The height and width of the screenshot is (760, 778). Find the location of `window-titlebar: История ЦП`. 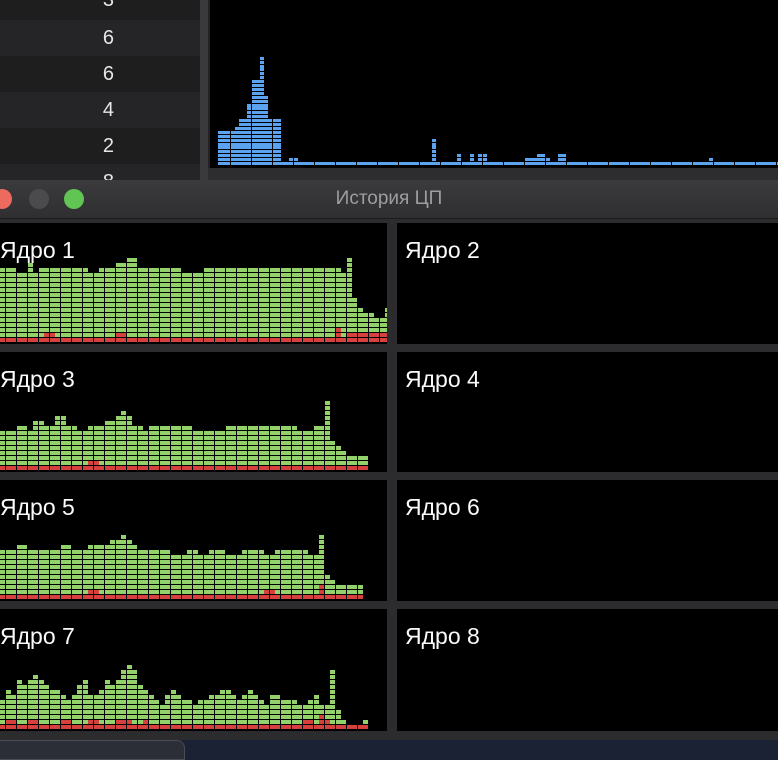

window-titlebar: История ЦП is located at coordinates (389, 199).